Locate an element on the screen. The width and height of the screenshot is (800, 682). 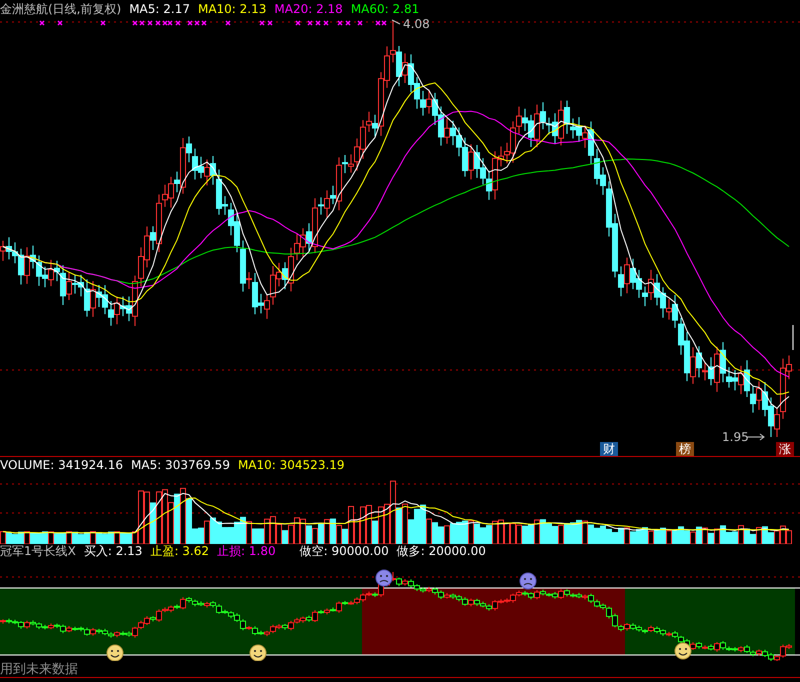
low-price-label: 1.95 is located at coordinates (735, 437).